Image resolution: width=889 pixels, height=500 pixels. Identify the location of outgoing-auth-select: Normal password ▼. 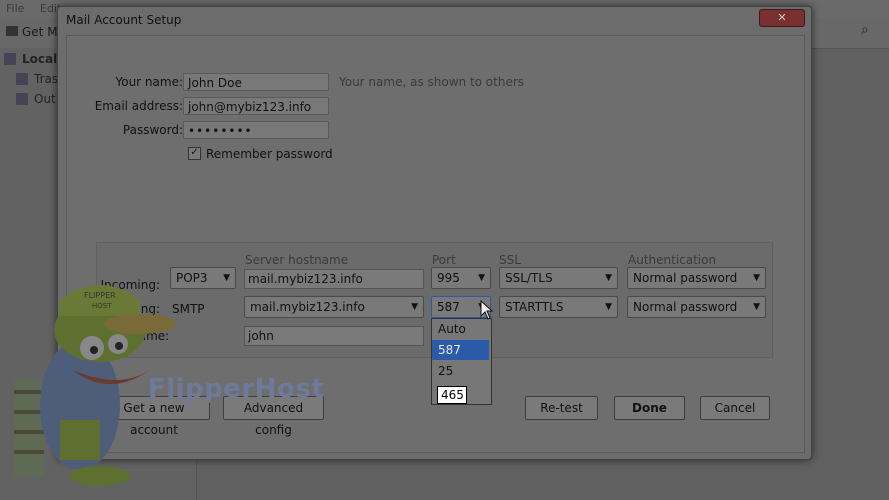
(696, 307).